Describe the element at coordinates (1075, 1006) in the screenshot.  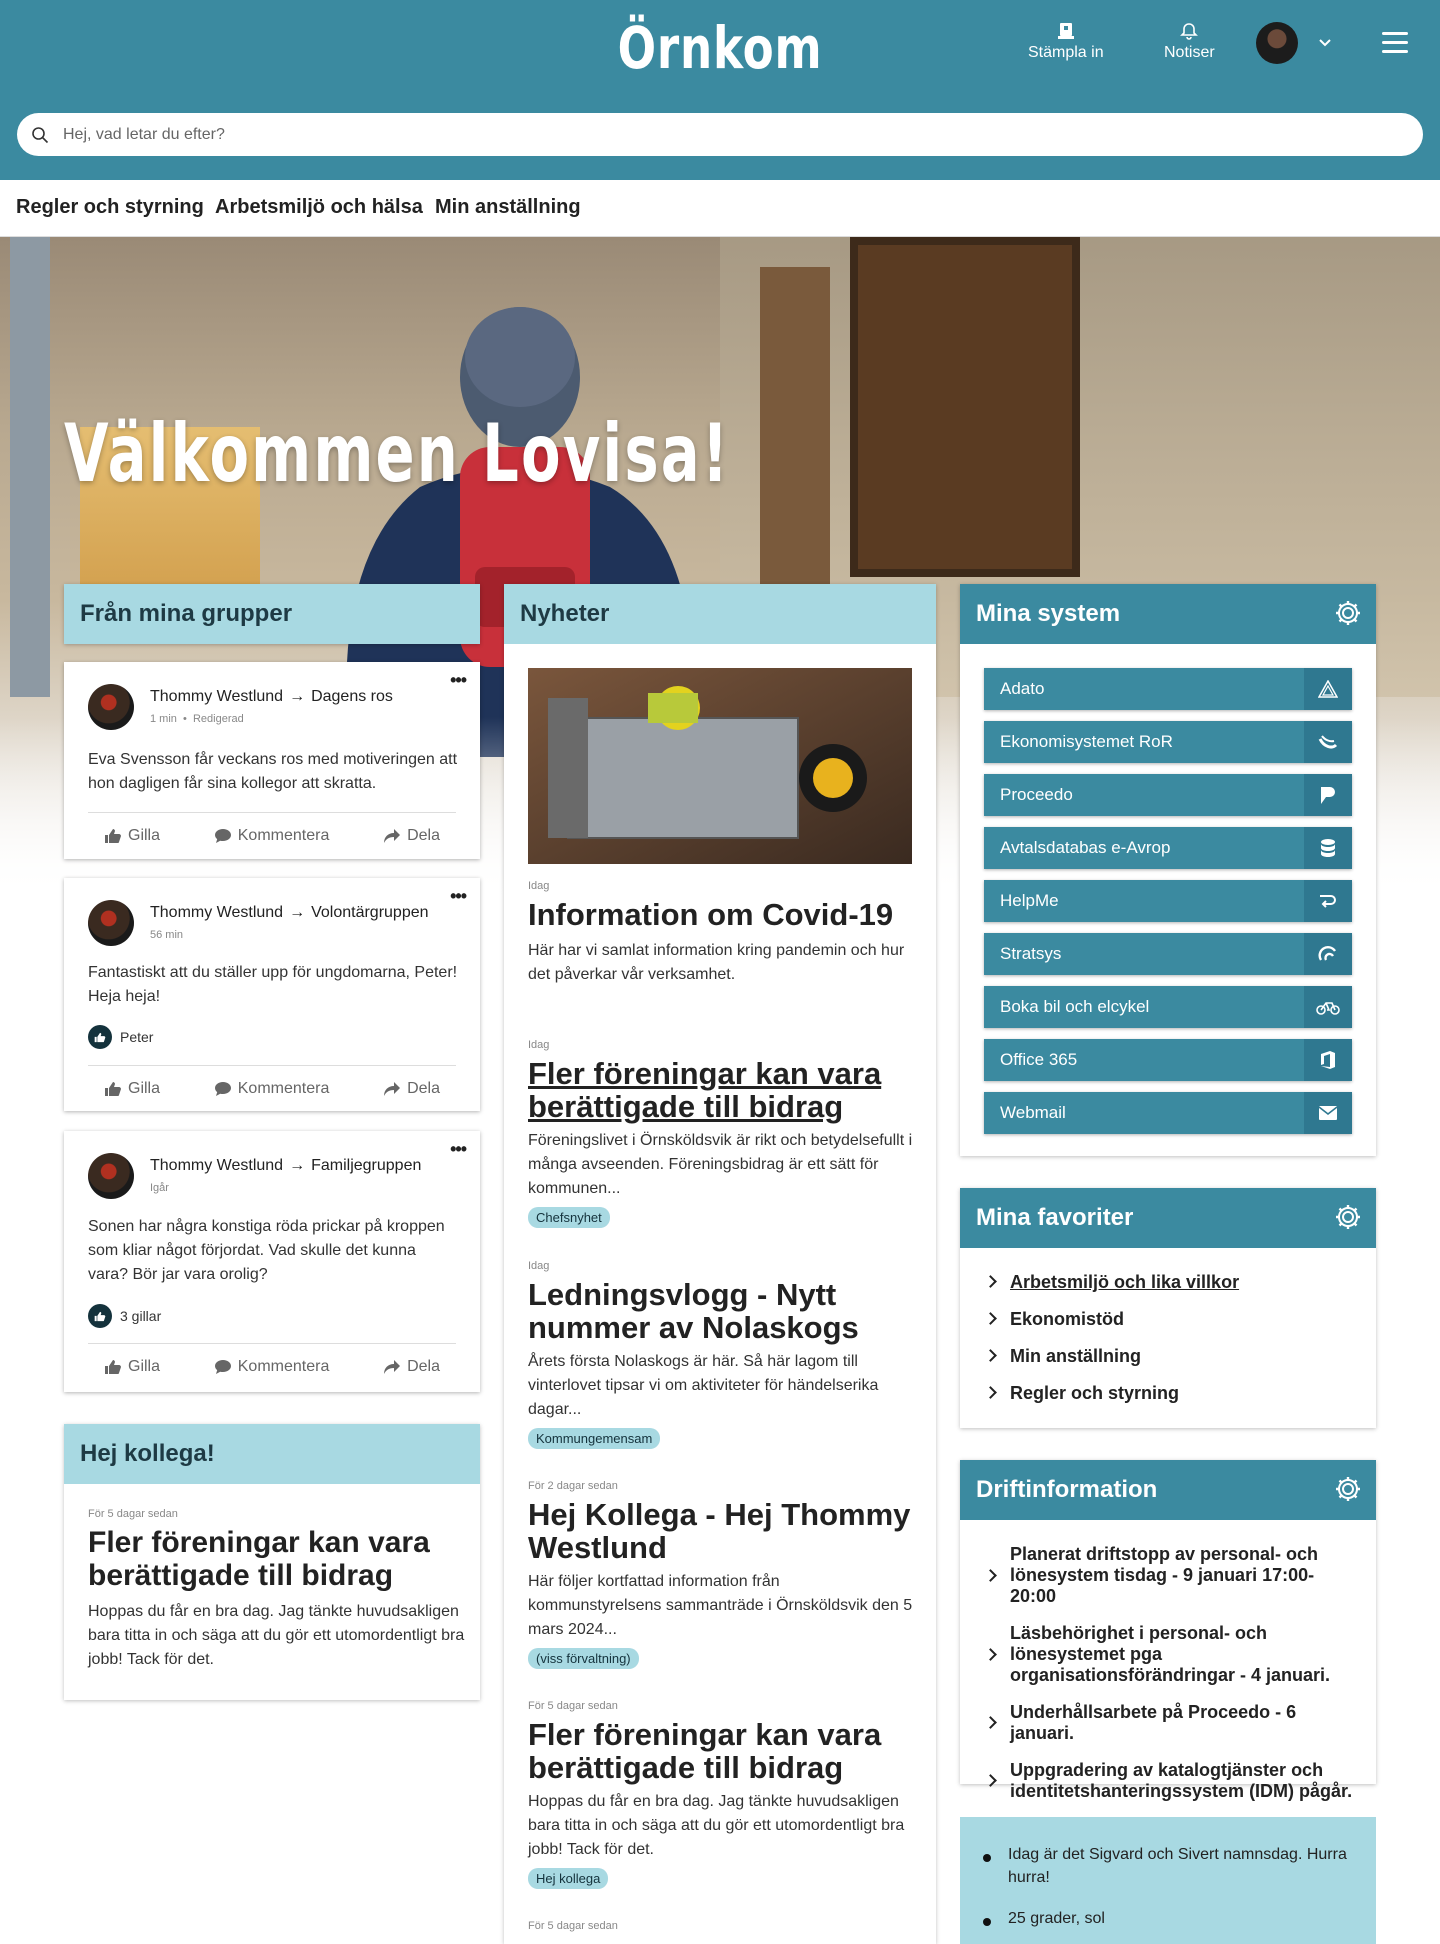
I see `system-label: Boka bil och elcykel` at that location.